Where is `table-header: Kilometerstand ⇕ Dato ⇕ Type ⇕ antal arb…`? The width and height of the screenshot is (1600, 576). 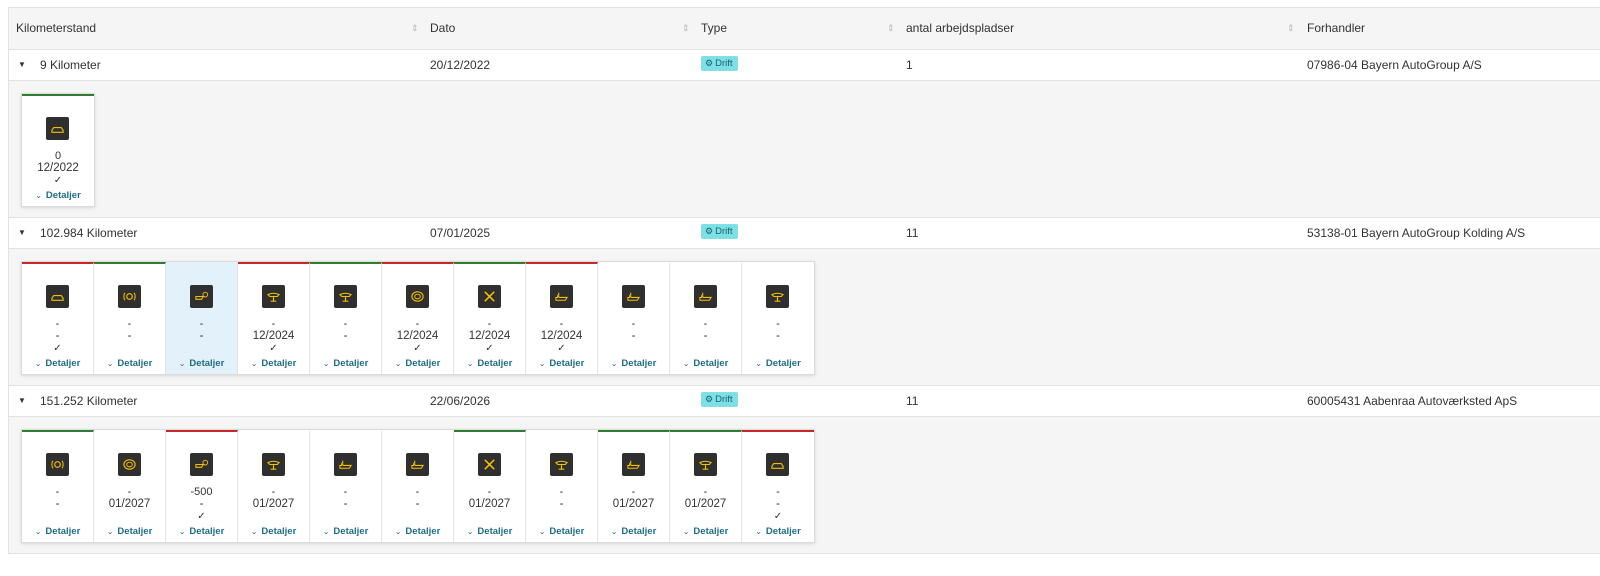
table-header: Kilometerstand ⇕ Dato ⇕ Type ⇕ antal arb… is located at coordinates (804, 29).